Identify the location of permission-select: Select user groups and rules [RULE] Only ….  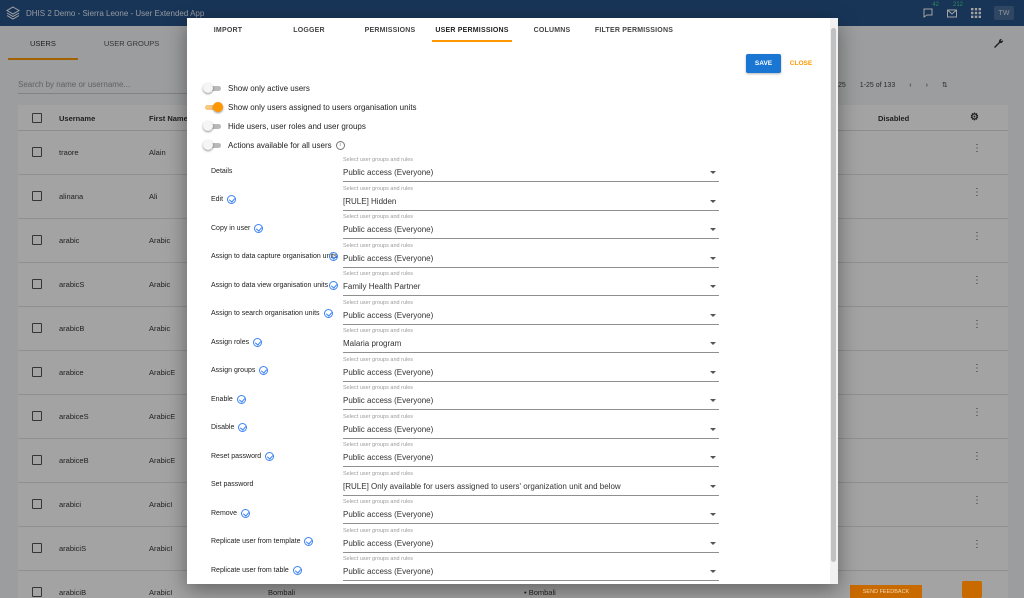
(531, 485).